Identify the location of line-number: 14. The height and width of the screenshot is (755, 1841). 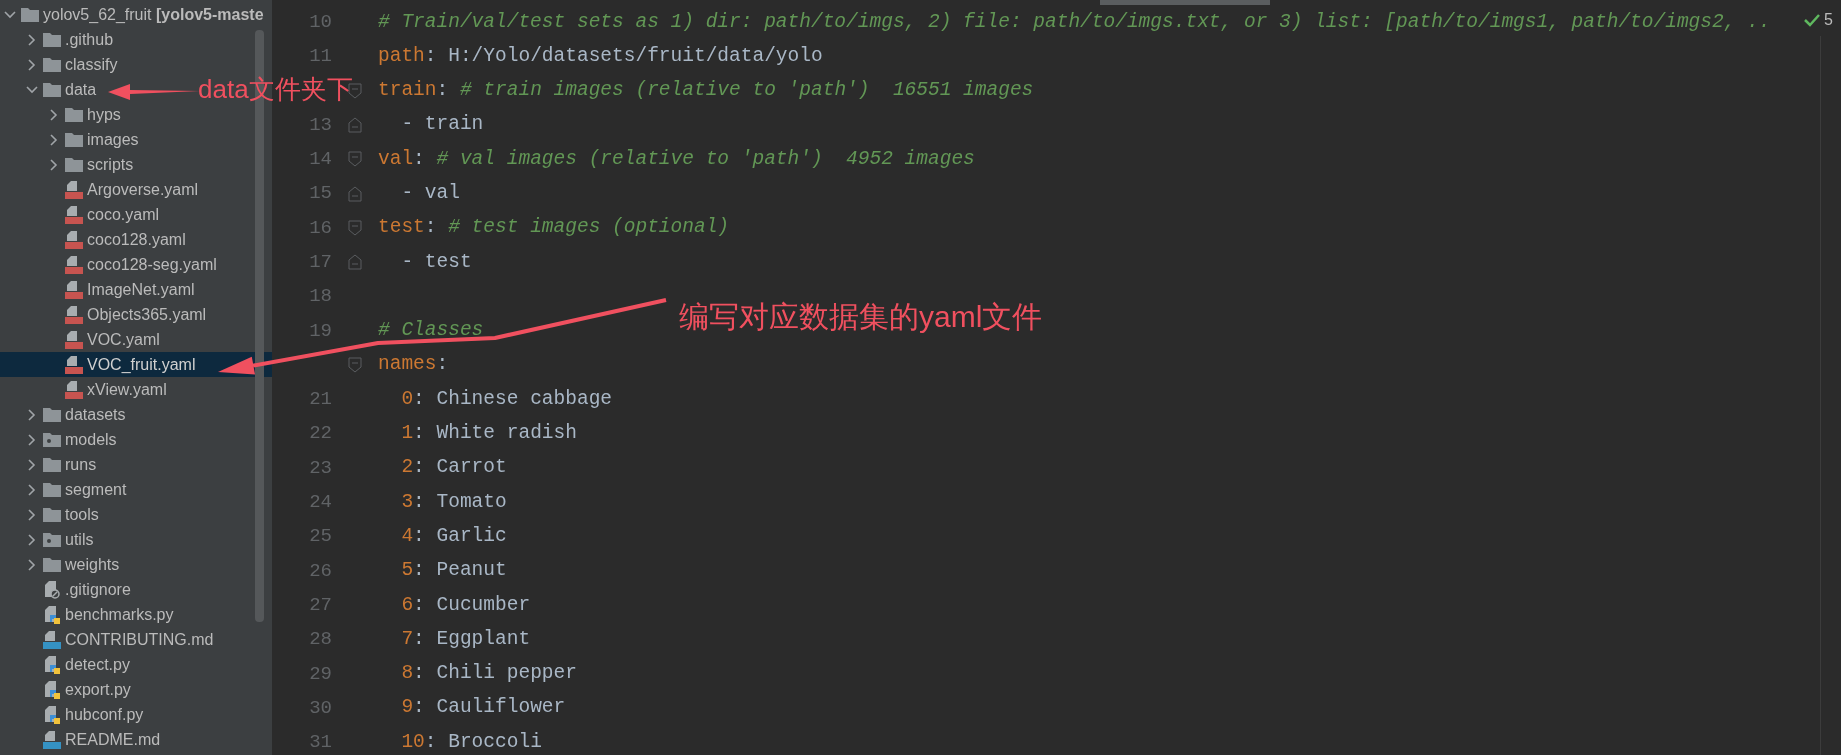
(320, 159).